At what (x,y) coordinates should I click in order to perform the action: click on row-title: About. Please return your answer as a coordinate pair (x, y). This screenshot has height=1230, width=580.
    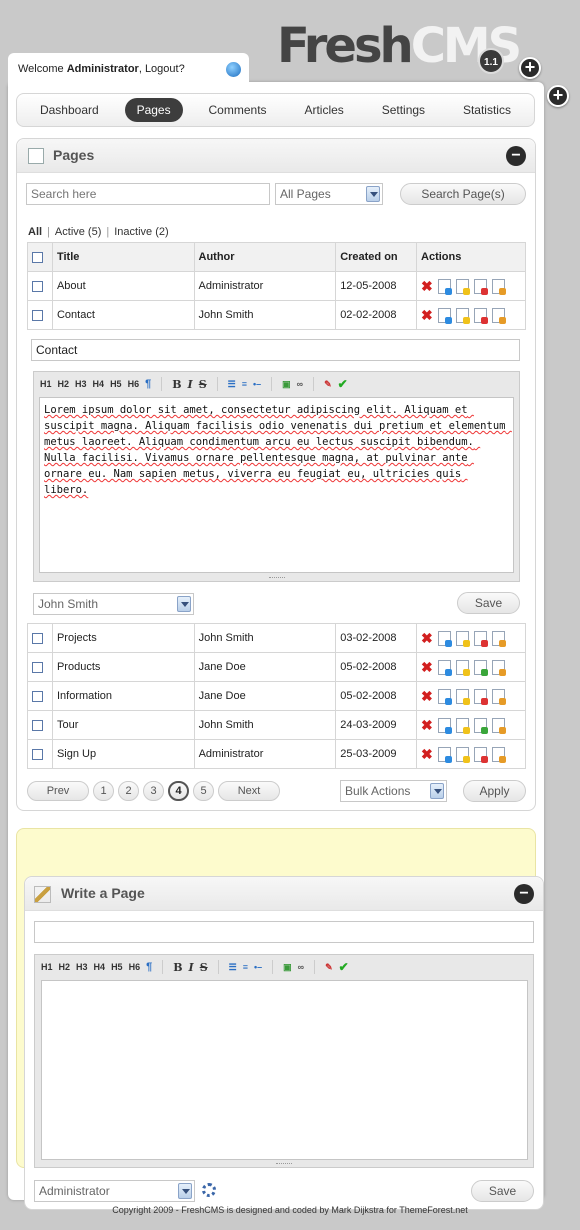
    Looking at the image, I should click on (123, 286).